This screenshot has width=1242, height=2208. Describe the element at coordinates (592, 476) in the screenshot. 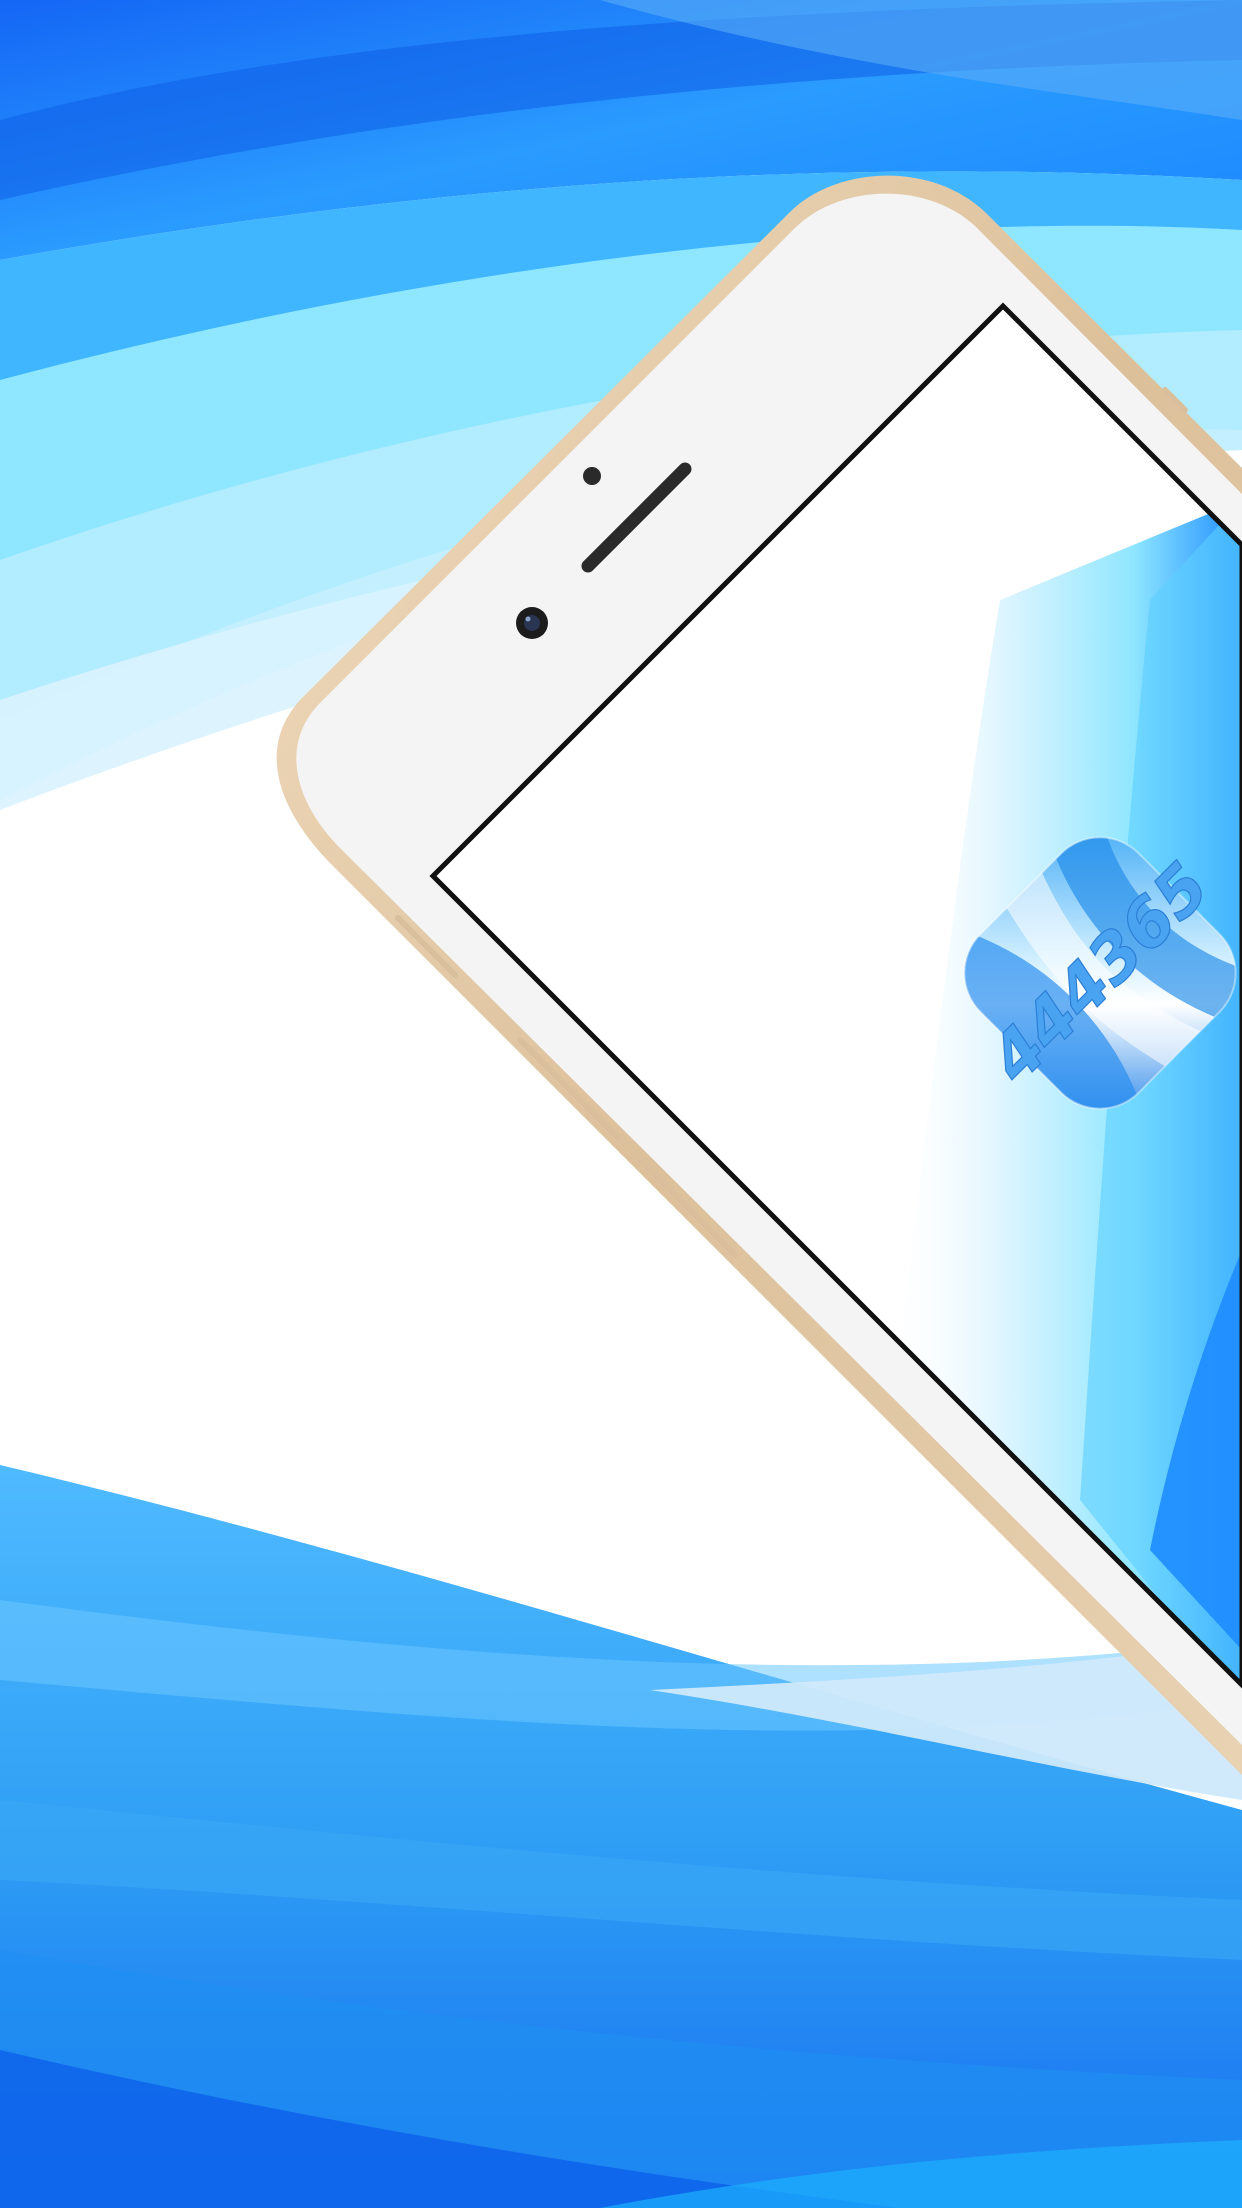

I see `sensor-dot-icon` at that location.